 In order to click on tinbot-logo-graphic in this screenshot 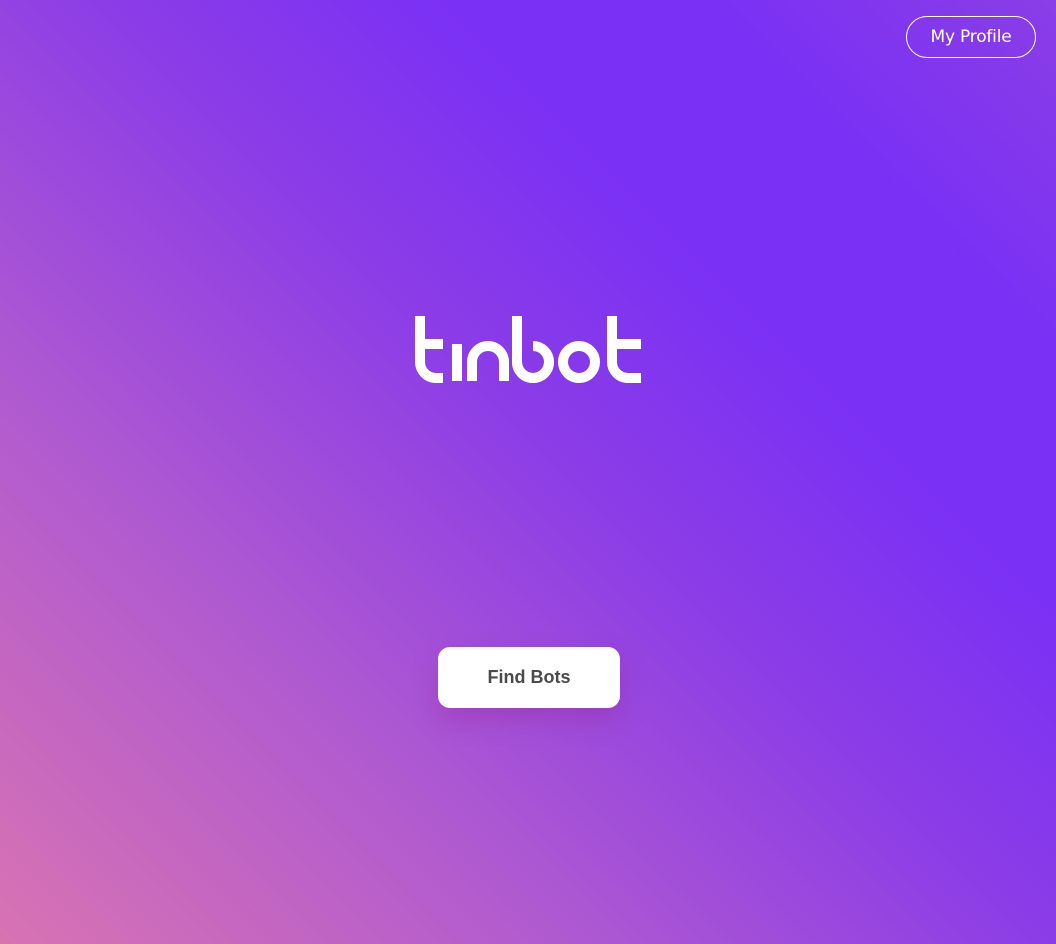, I will do `click(528, 349)`.